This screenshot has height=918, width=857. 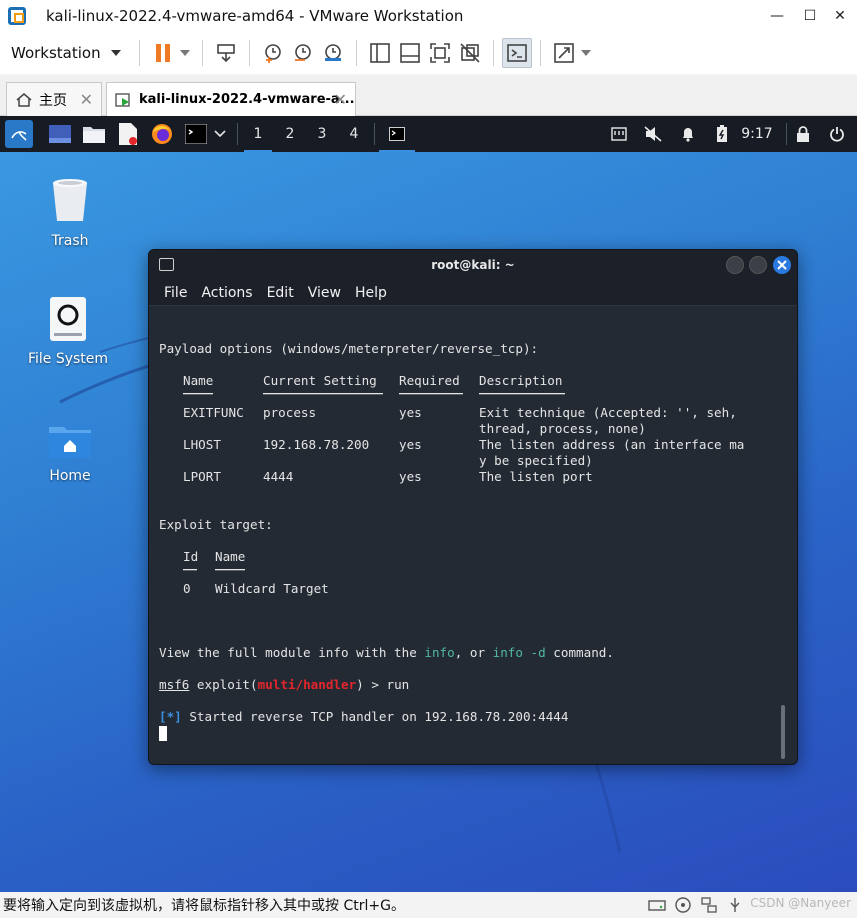 I want to click on desktop-icon-file-system: File System, so click(x=68, y=332).